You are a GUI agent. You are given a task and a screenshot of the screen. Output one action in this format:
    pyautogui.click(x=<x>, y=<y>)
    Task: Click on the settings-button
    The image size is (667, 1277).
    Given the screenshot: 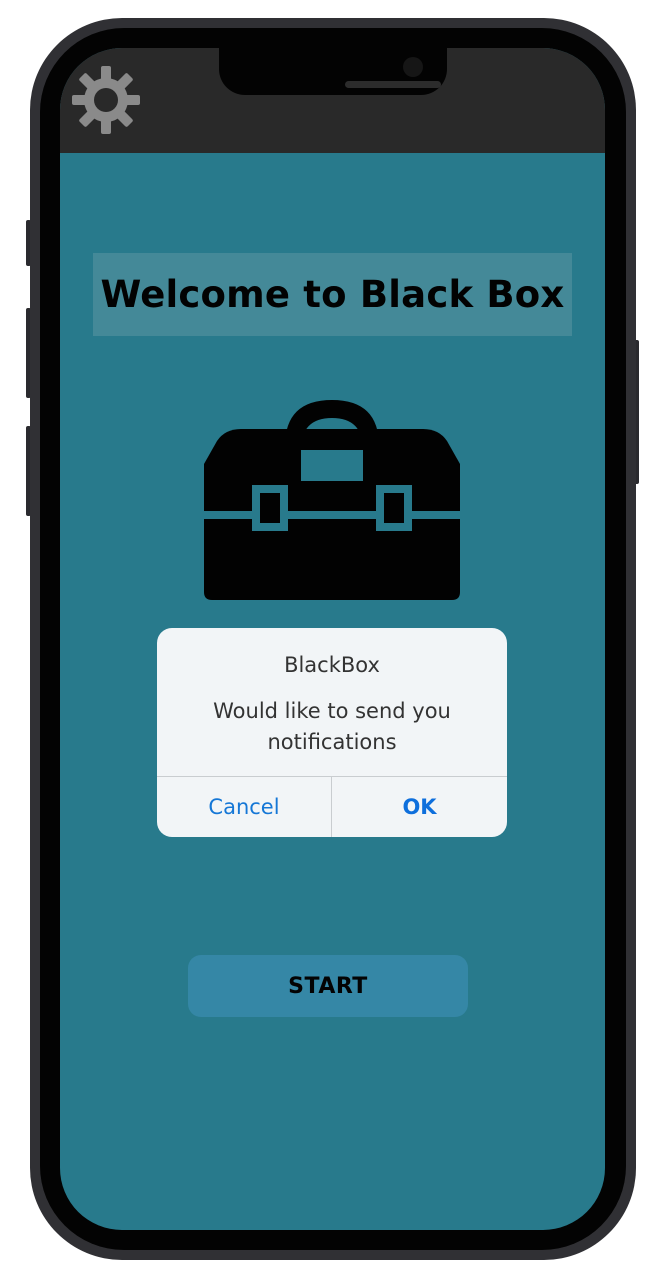 What is the action you would take?
    pyautogui.click(x=106, y=100)
    